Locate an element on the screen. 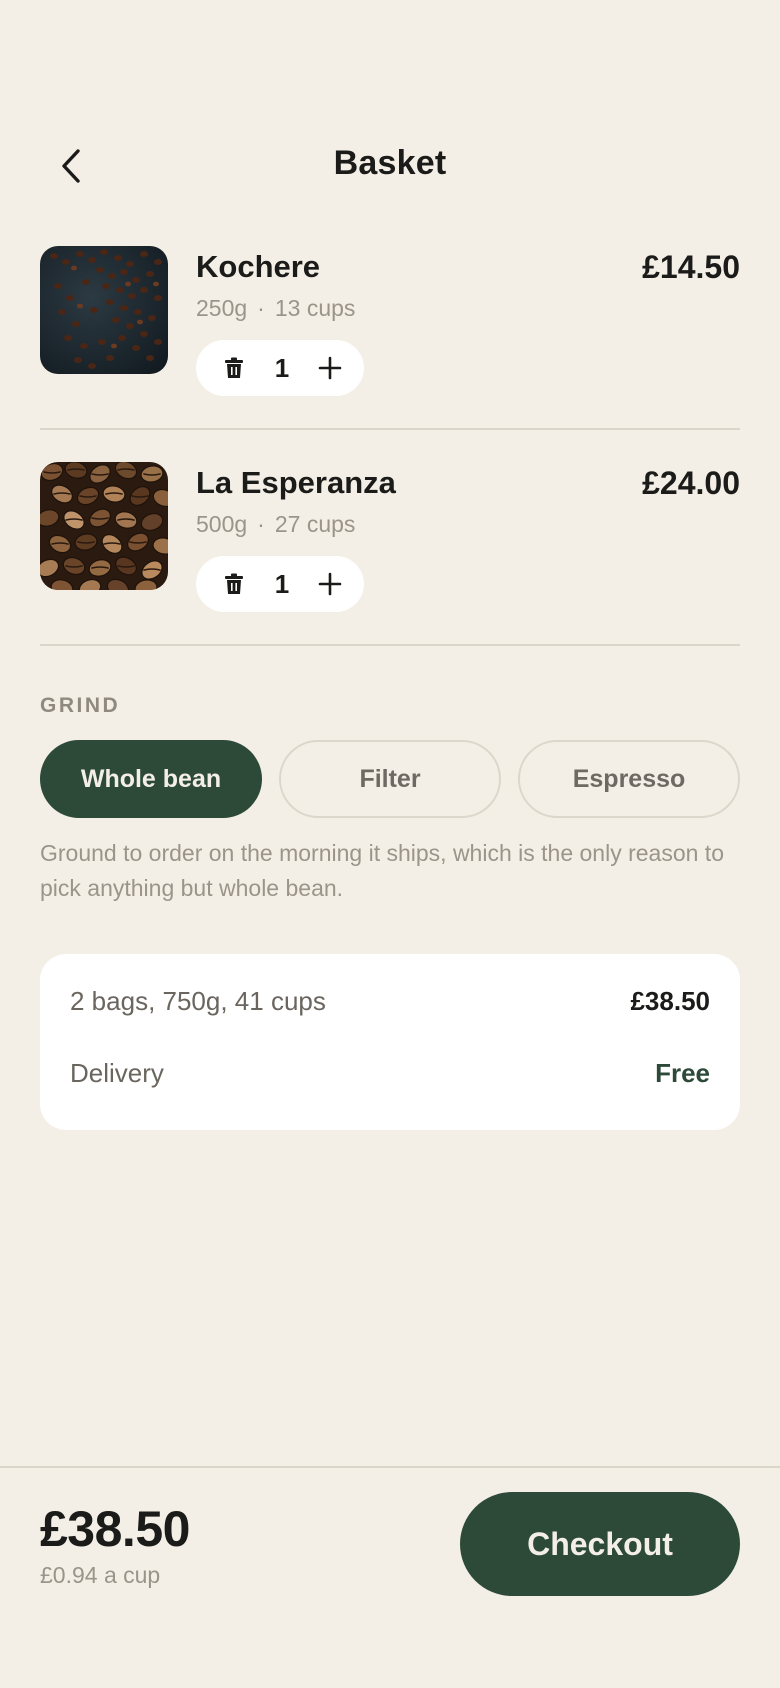 This screenshot has width=780, height=1688. item-name: La Esperanza is located at coordinates (296, 482).